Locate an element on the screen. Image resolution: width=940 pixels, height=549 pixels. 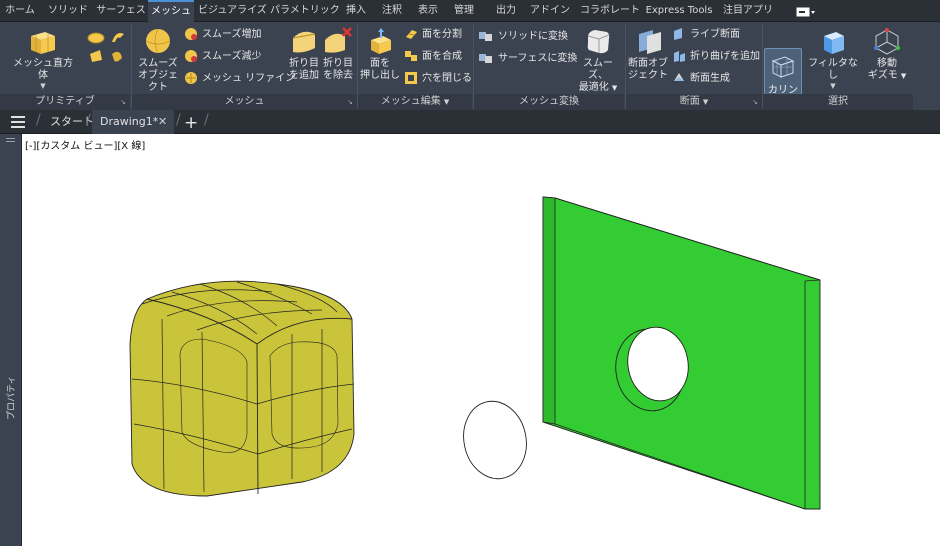
refine-mesh-button: メッシュ リファイン is located at coordinates (239, 79).